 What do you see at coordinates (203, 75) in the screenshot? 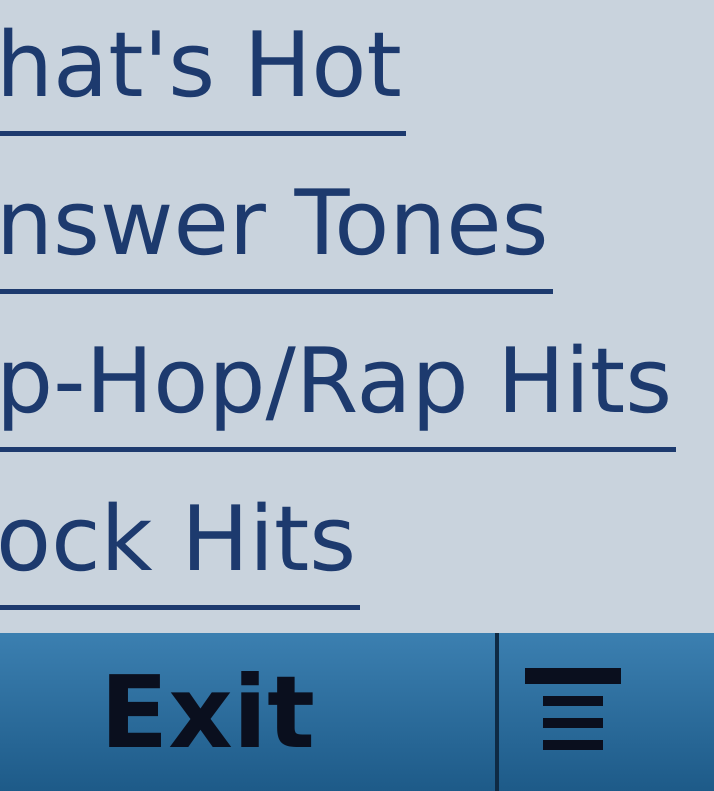
I see `menu-item: hat's Hot` at bounding box center [203, 75].